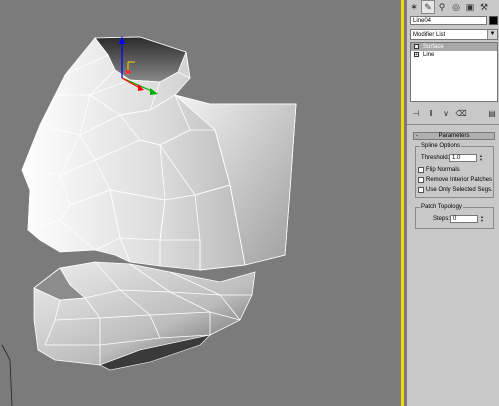 The image size is (499, 406). Describe the element at coordinates (435, 158) in the screenshot. I see `threshold-label: Threshold:` at that location.